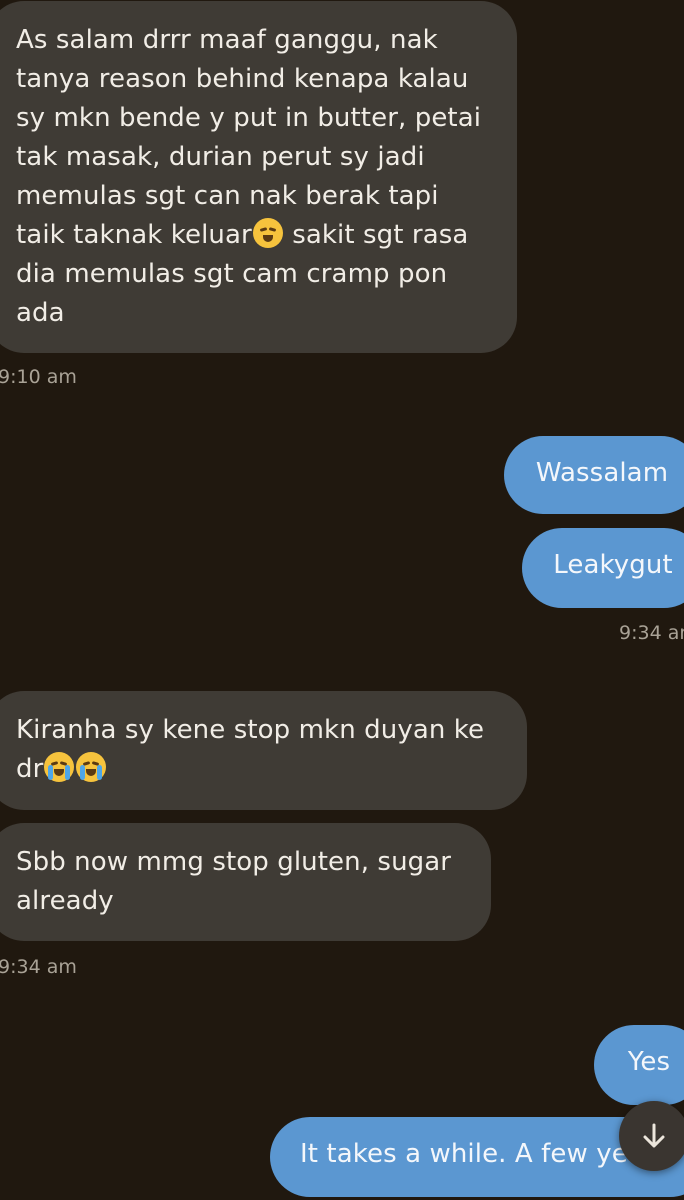 This screenshot has height=1200, width=684. Describe the element at coordinates (91, 767) in the screenshot. I see `face-with-tears-of-joy-emoji-icon` at that location.